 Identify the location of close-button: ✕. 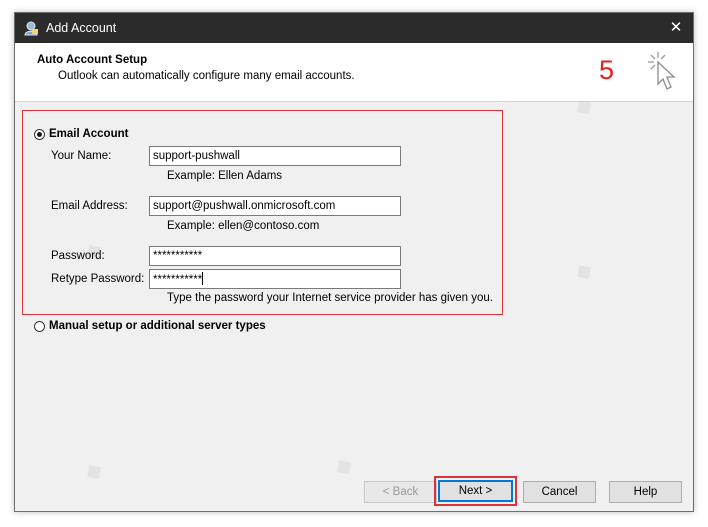
(676, 28).